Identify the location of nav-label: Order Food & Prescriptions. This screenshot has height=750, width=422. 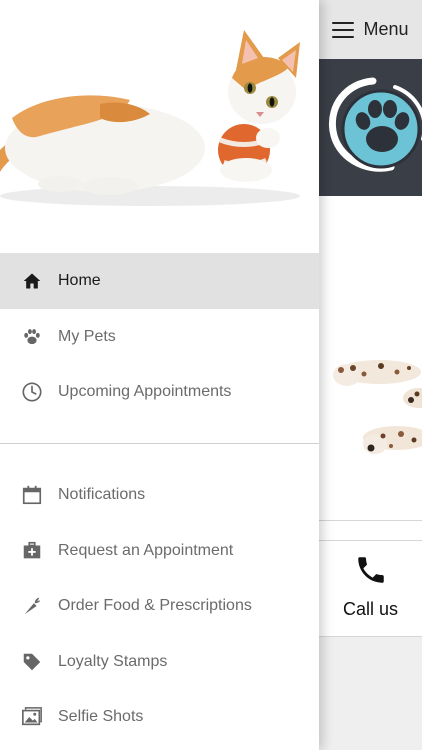
(155, 605).